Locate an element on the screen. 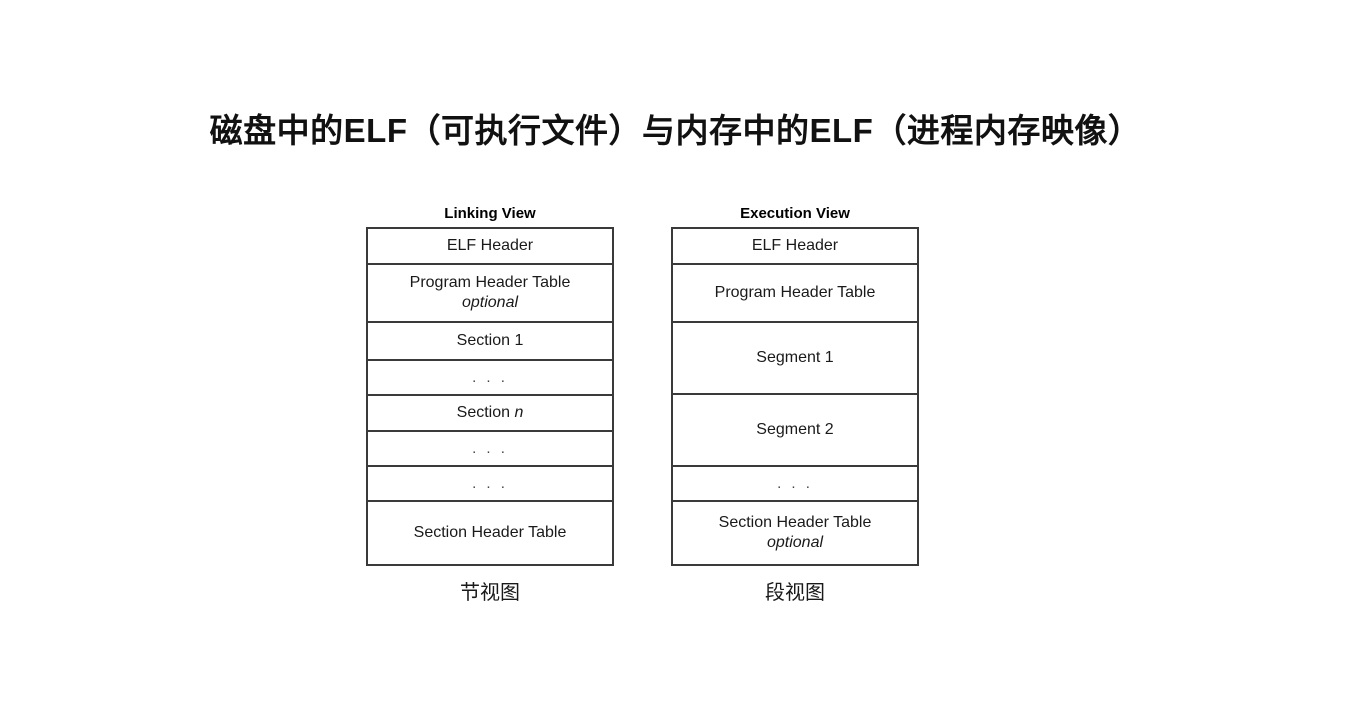  row-label: Section n is located at coordinates (490, 412).